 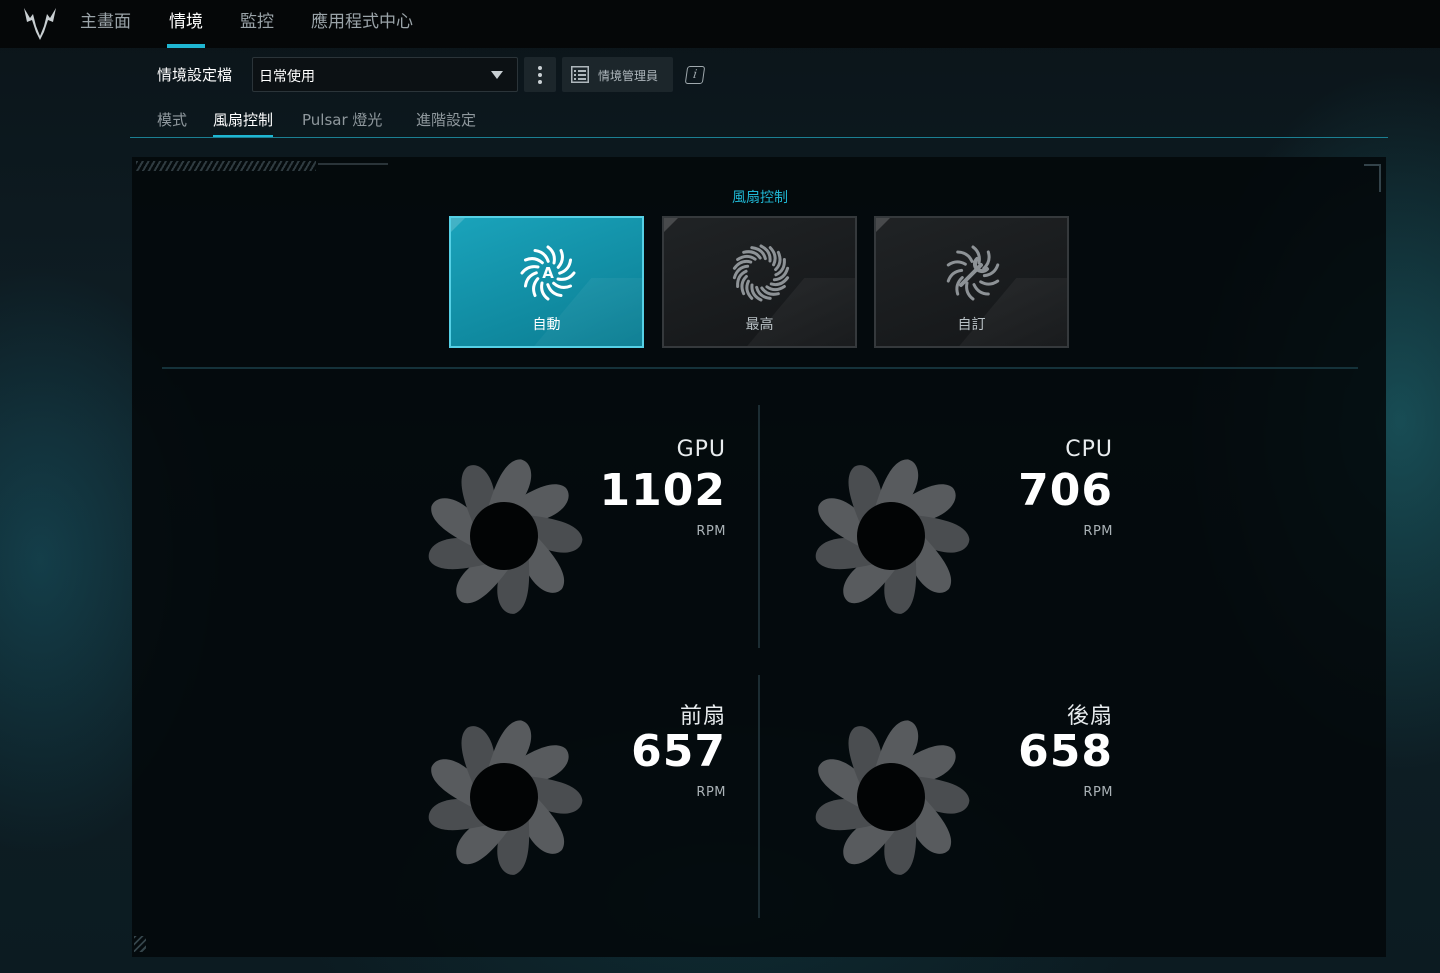 I want to click on more-options-button, so click(x=540, y=74).